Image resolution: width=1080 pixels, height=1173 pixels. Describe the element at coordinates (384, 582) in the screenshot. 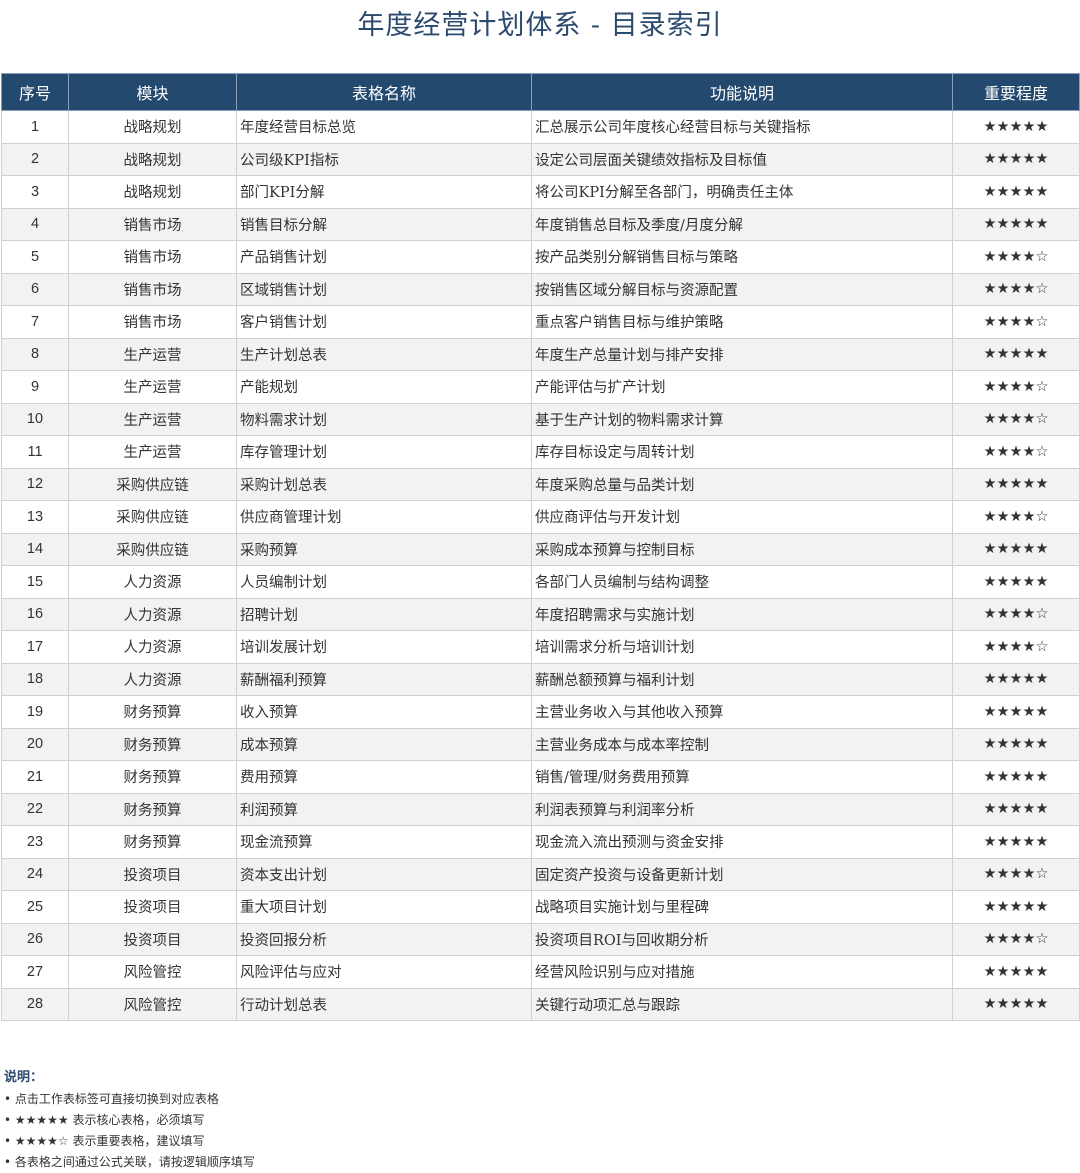

I see `row-sheet-name: 人员编制计划` at that location.